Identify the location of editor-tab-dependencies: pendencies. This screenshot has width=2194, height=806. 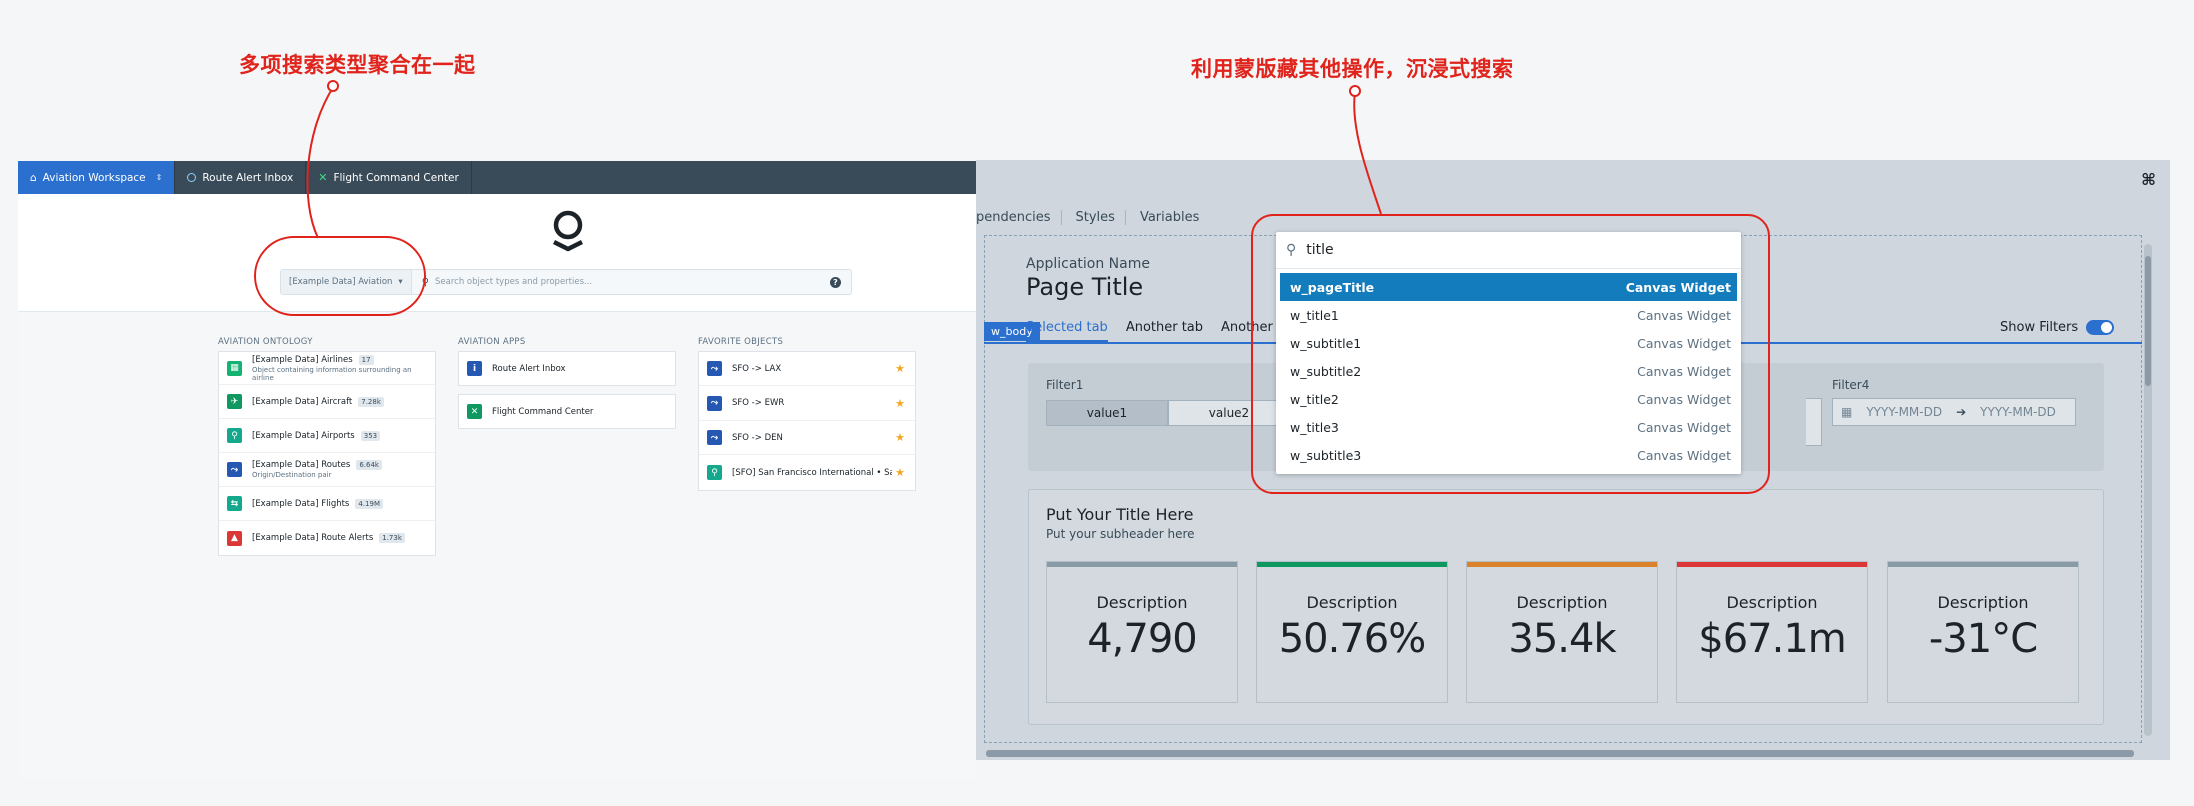
(1019, 217).